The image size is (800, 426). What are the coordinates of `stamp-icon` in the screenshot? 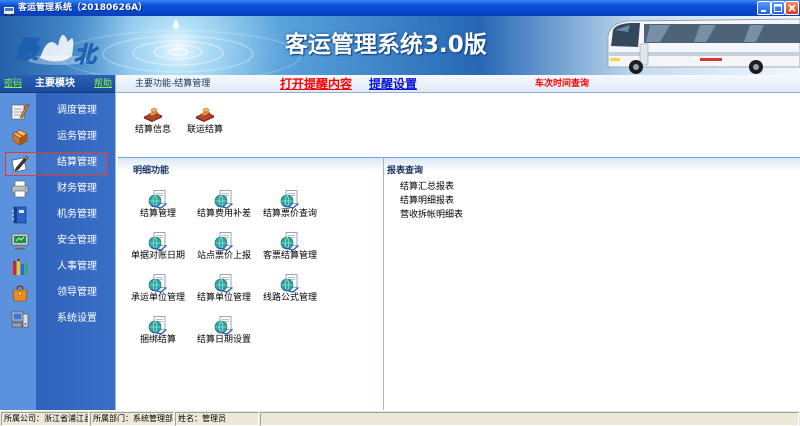 It's located at (205, 114).